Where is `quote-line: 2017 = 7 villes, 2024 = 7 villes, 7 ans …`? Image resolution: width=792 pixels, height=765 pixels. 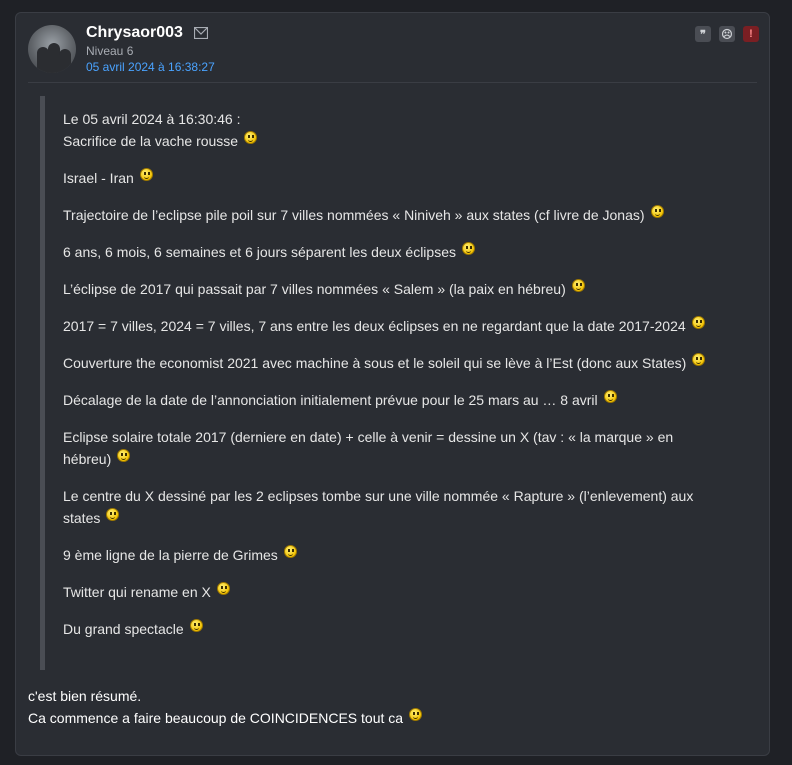
quote-line: 2017 = 7 villes, 2024 = 7 villes, 7 ans … is located at coordinates (401, 326).